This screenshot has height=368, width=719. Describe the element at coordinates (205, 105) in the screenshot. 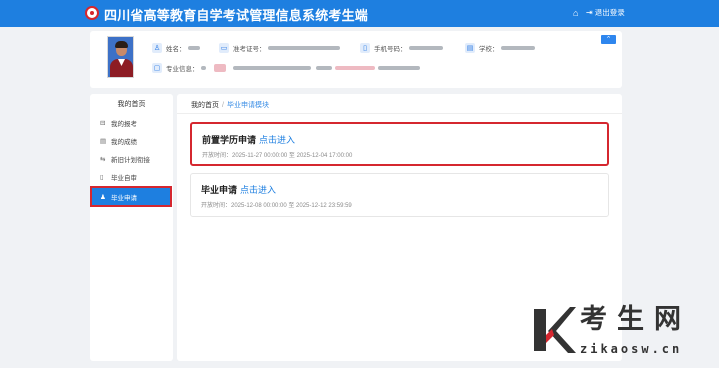

I see `breadcrumb-home: 我的首页` at that location.